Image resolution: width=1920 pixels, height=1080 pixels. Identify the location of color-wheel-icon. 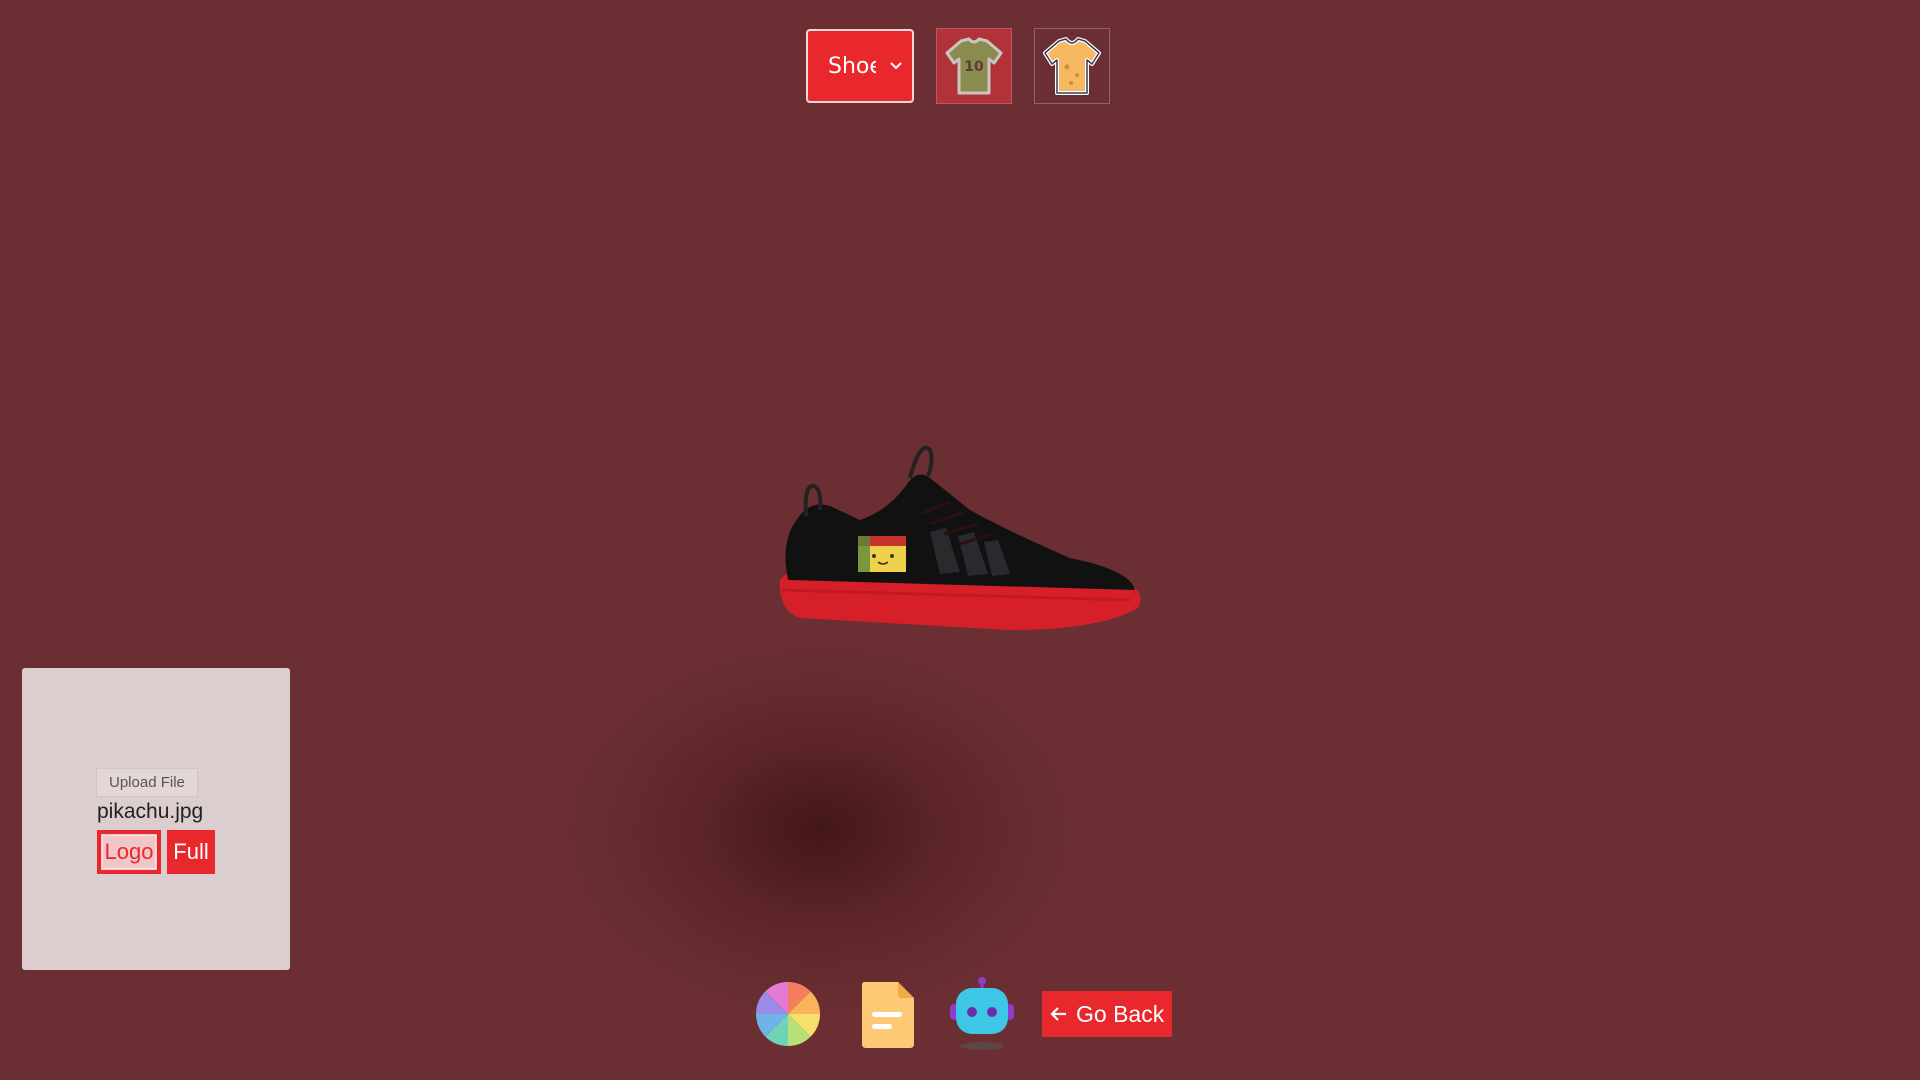
(788, 1014).